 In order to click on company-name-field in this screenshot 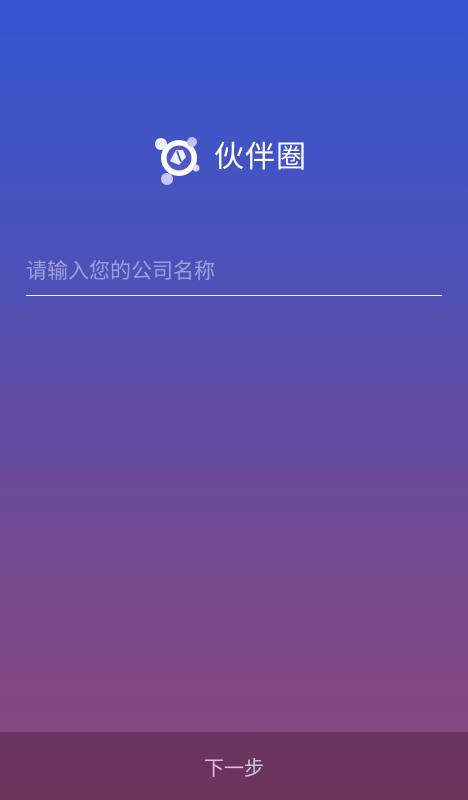, I will do `click(234, 271)`.